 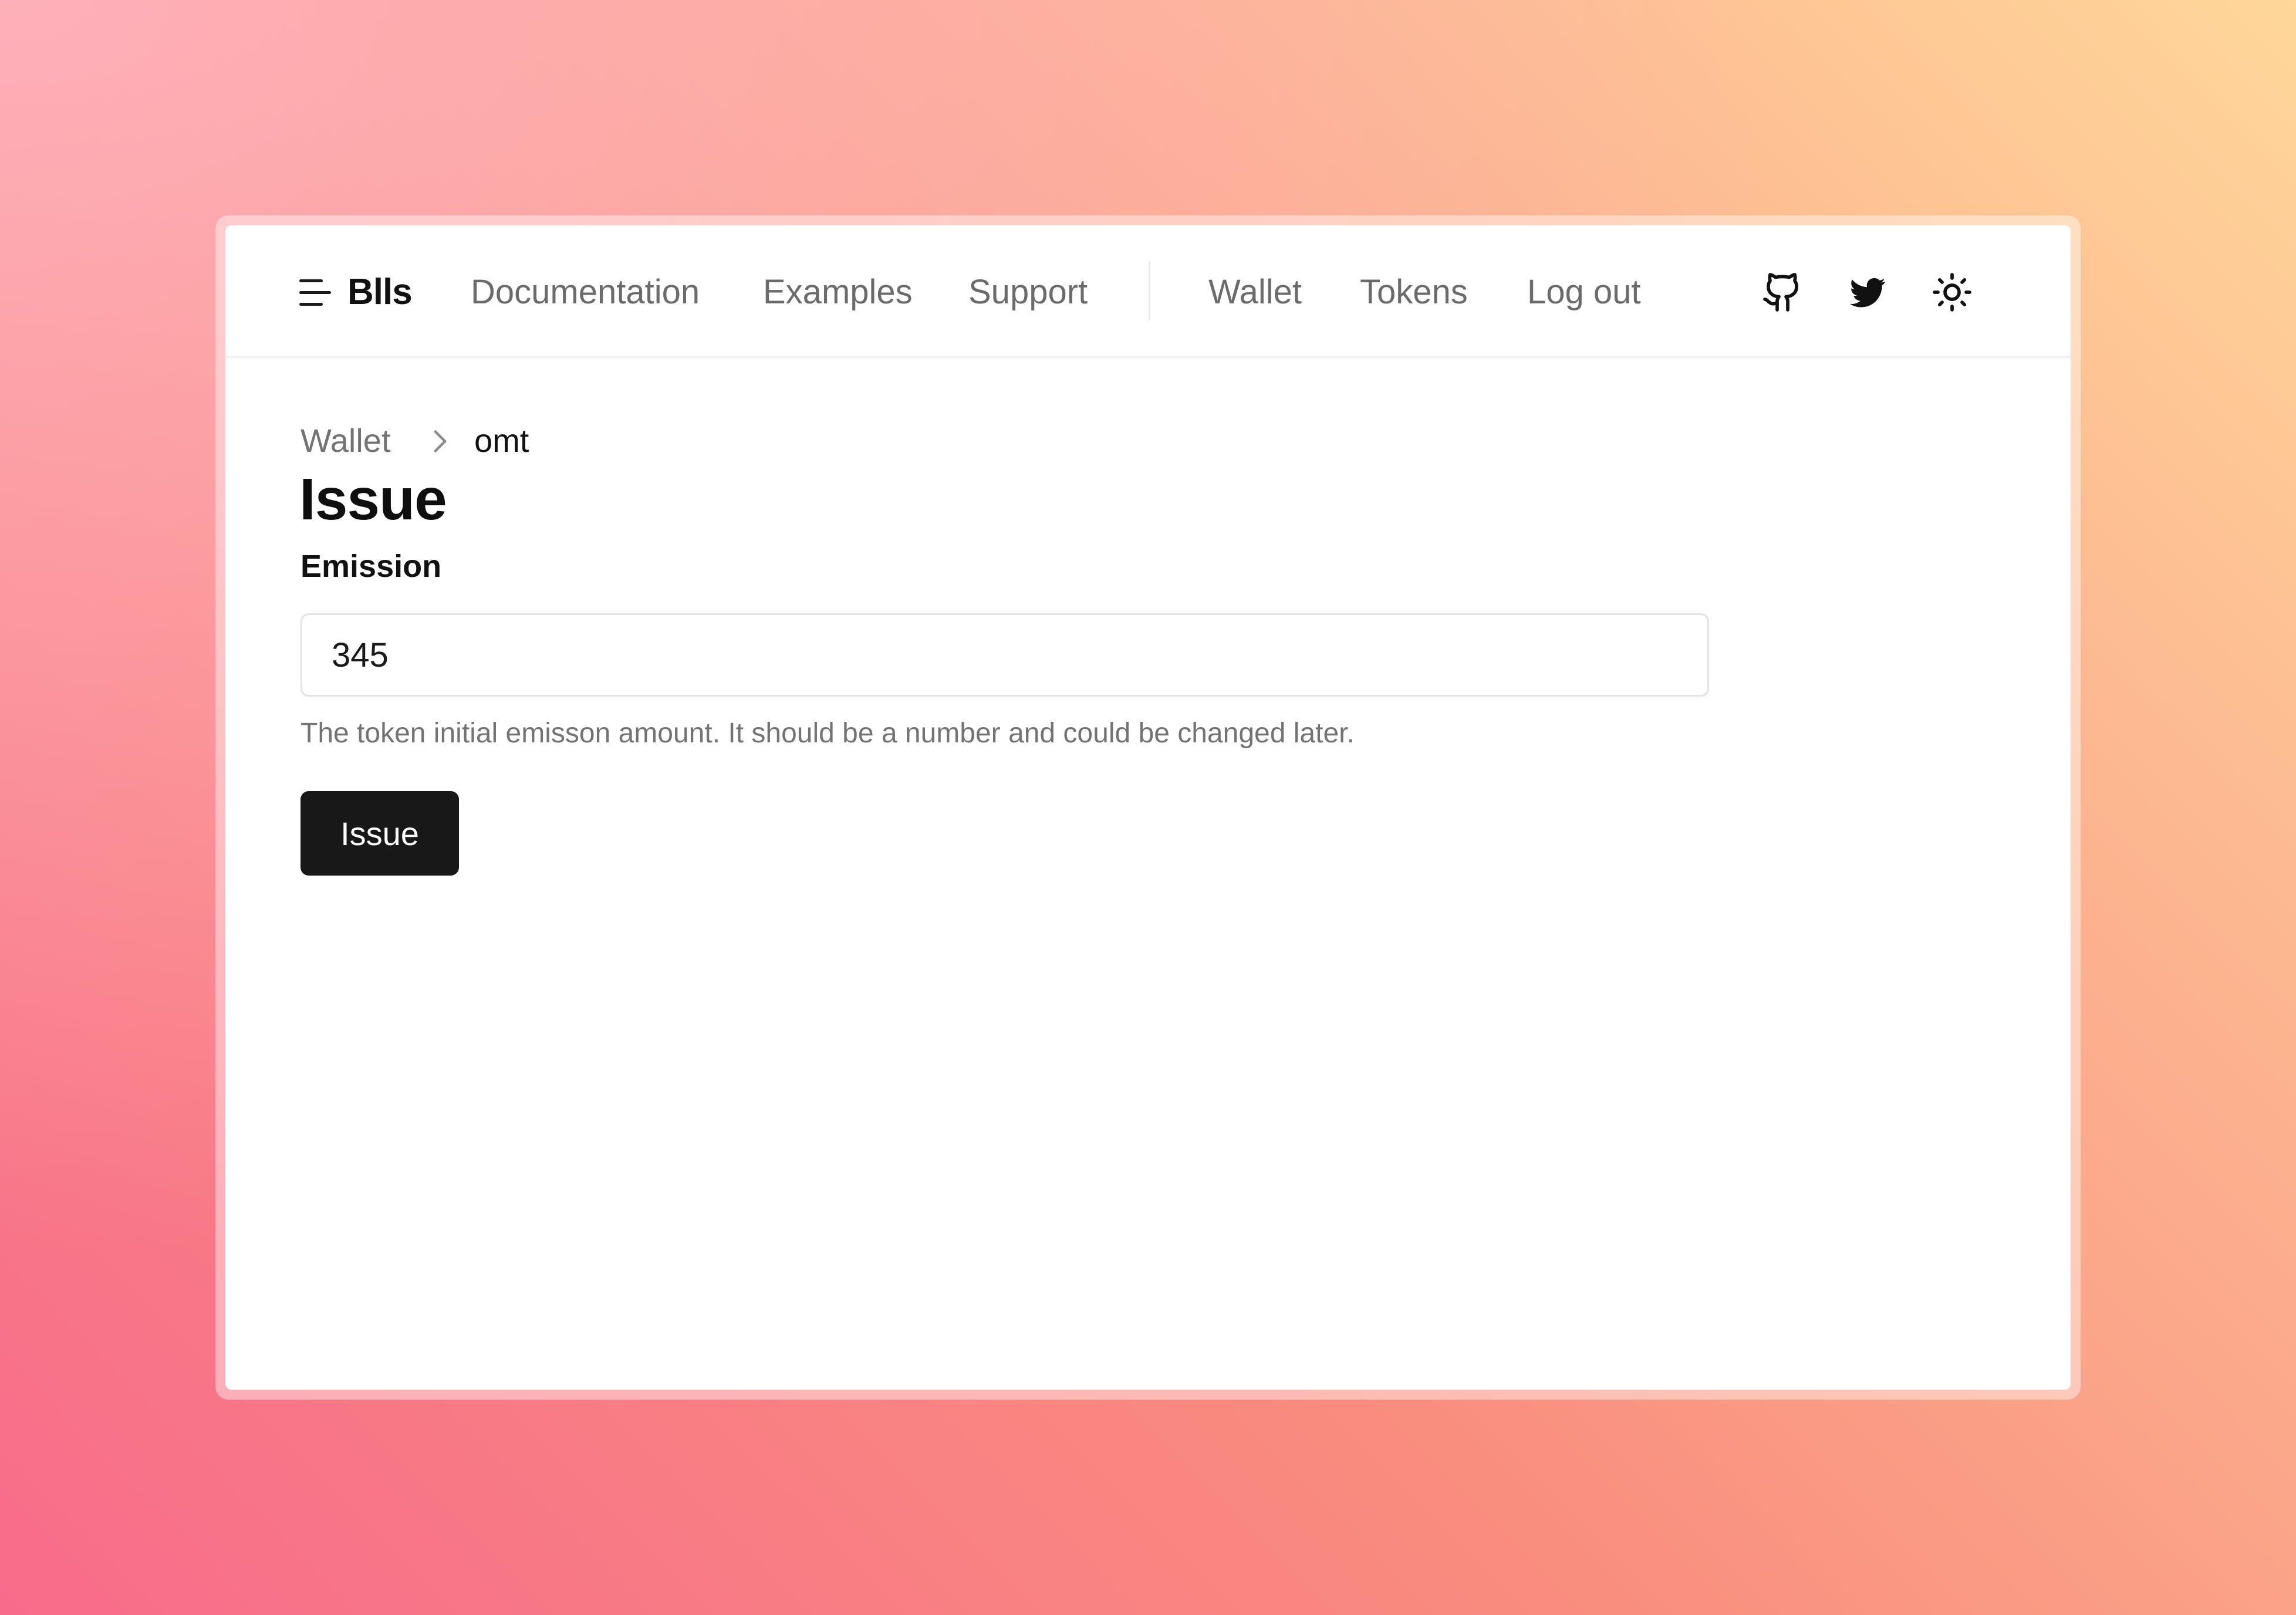 I want to click on breadcrumb-current: omt, so click(x=501, y=441).